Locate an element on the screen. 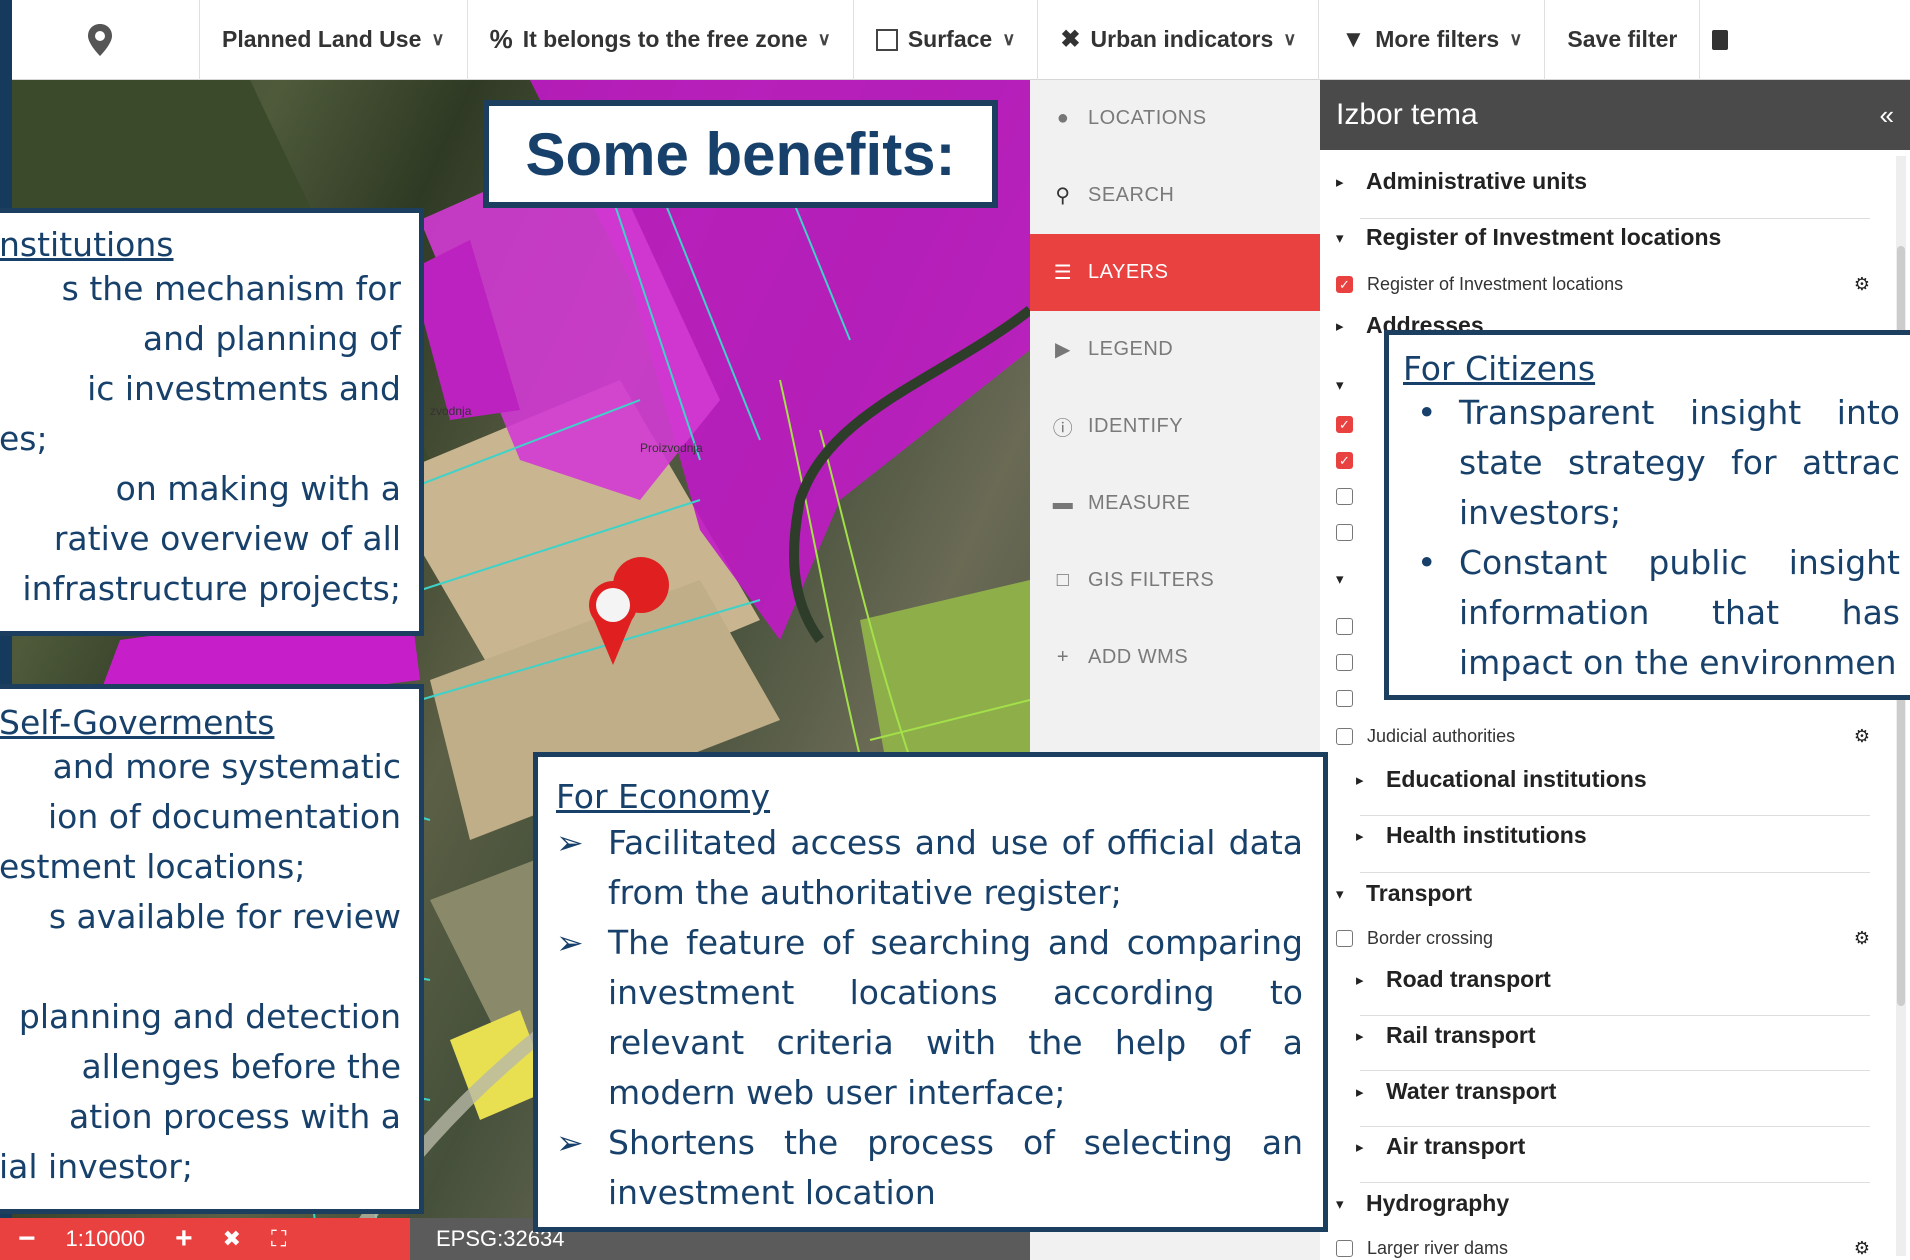  layer-group-transport: ▾ Transport is located at coordinates (1603, 893).